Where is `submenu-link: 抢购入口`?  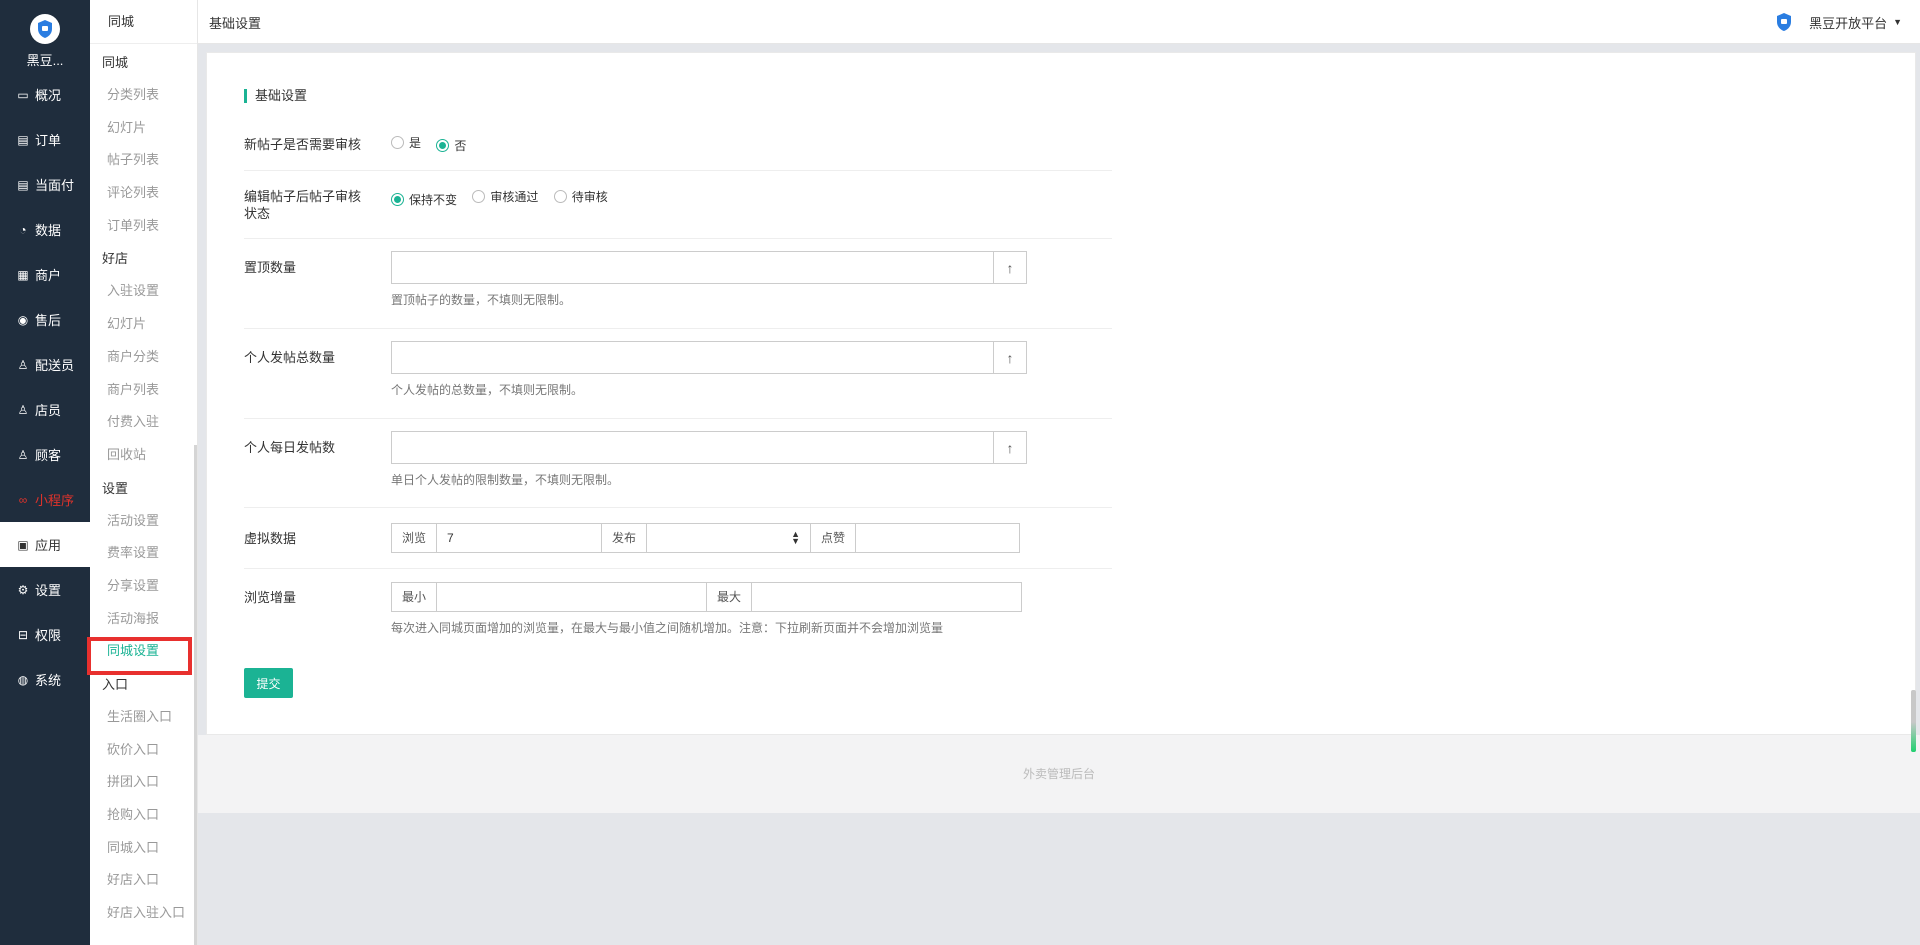
submenu-link: 抢购入口 is located at coordinates (143, 815).